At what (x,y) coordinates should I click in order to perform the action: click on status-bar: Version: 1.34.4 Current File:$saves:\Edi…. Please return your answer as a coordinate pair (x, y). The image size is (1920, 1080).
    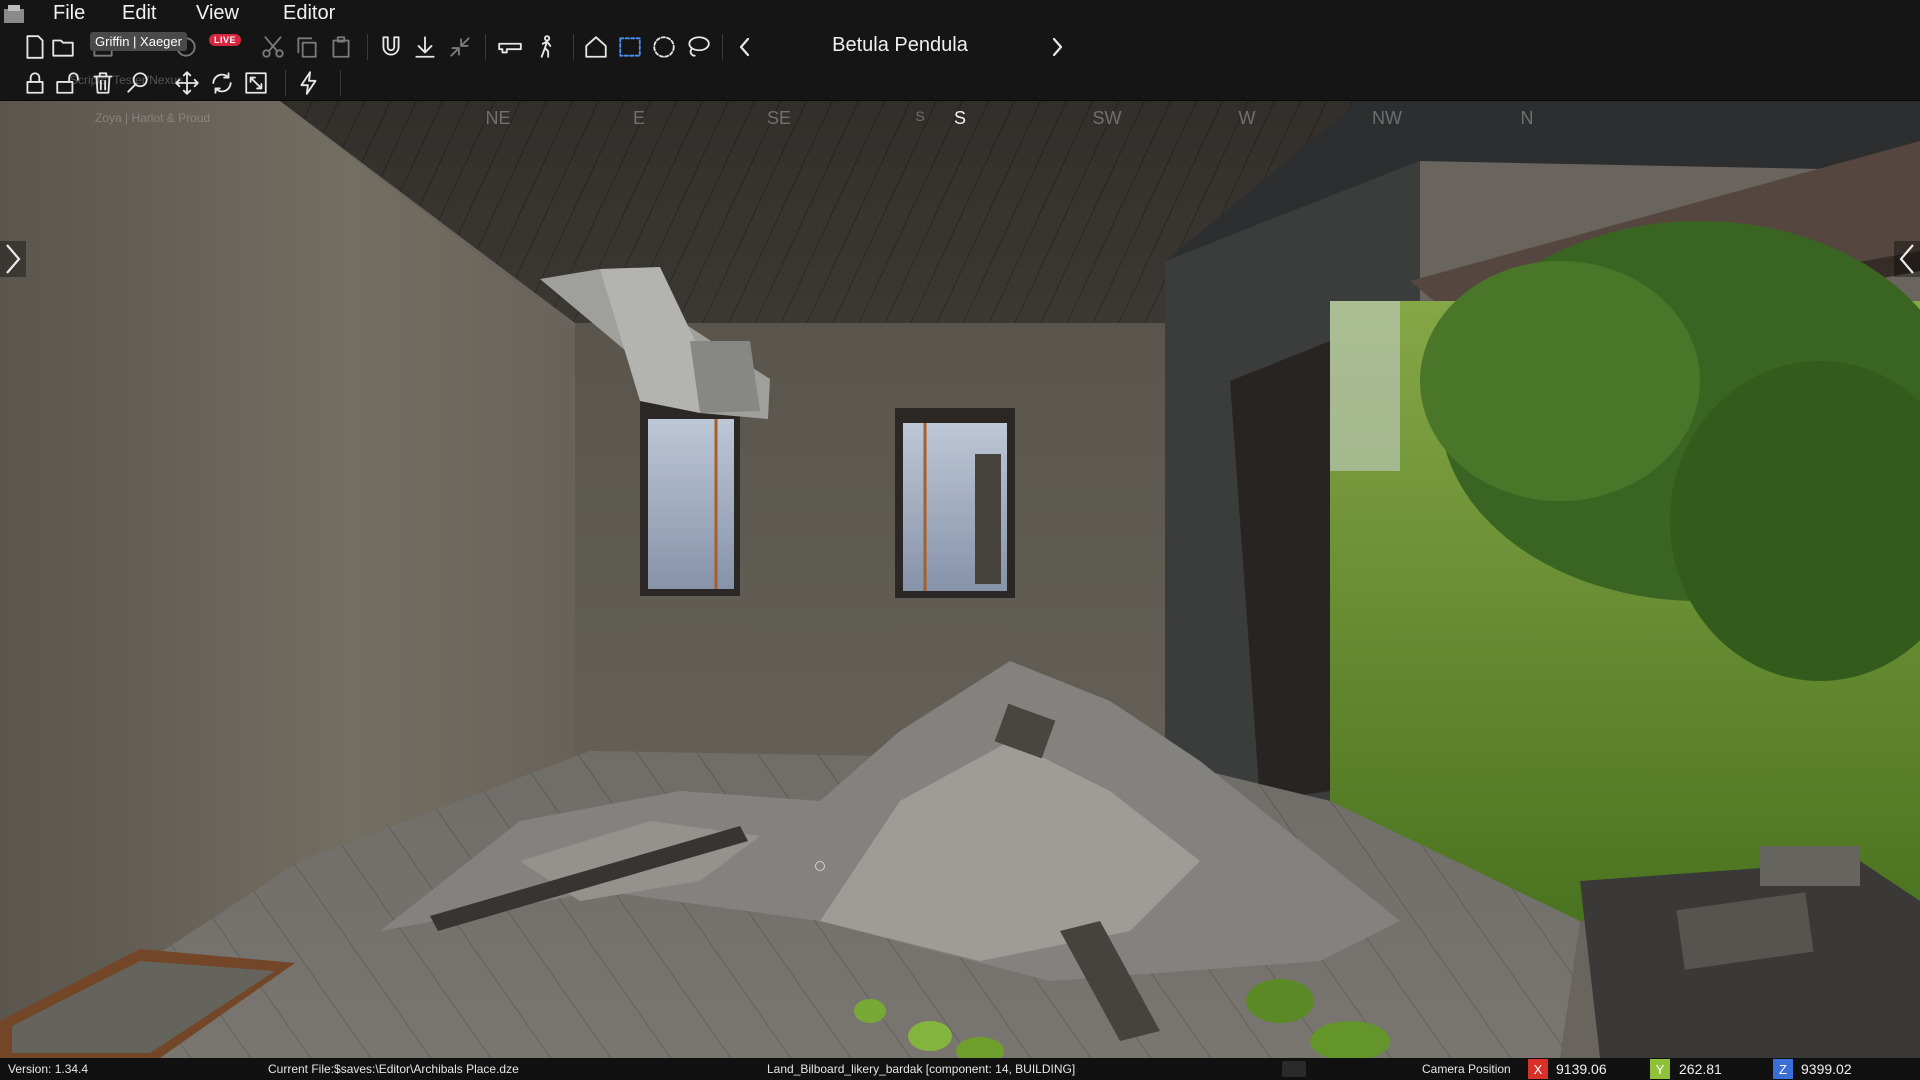
    Looking at the image, I should click on (960, 1069).